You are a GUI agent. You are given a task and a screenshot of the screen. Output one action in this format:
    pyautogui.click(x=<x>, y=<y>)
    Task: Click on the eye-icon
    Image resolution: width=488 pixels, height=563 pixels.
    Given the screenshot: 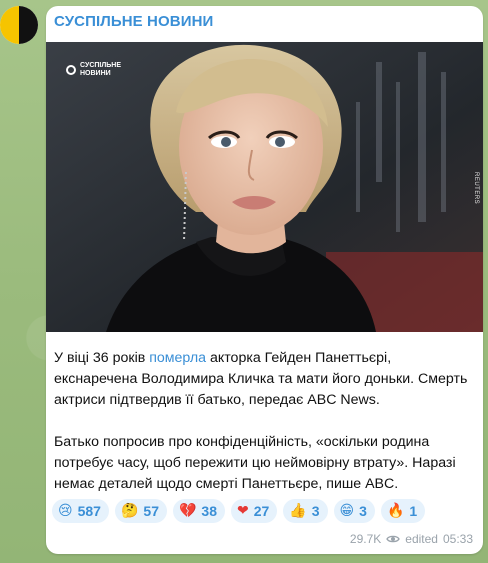 What is the action you would take?
    pyautogui.click(x=393, y=539)
    